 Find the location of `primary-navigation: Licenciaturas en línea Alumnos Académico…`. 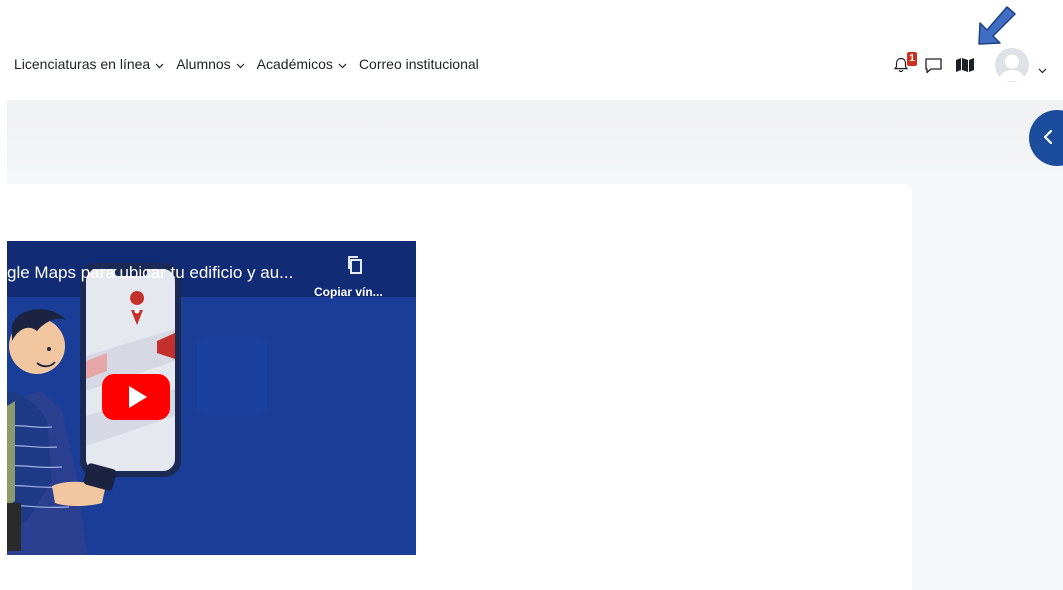

primary-navigation: Licenciaturas en línea Alumnos Académico… is located at coordinates (252, 64).